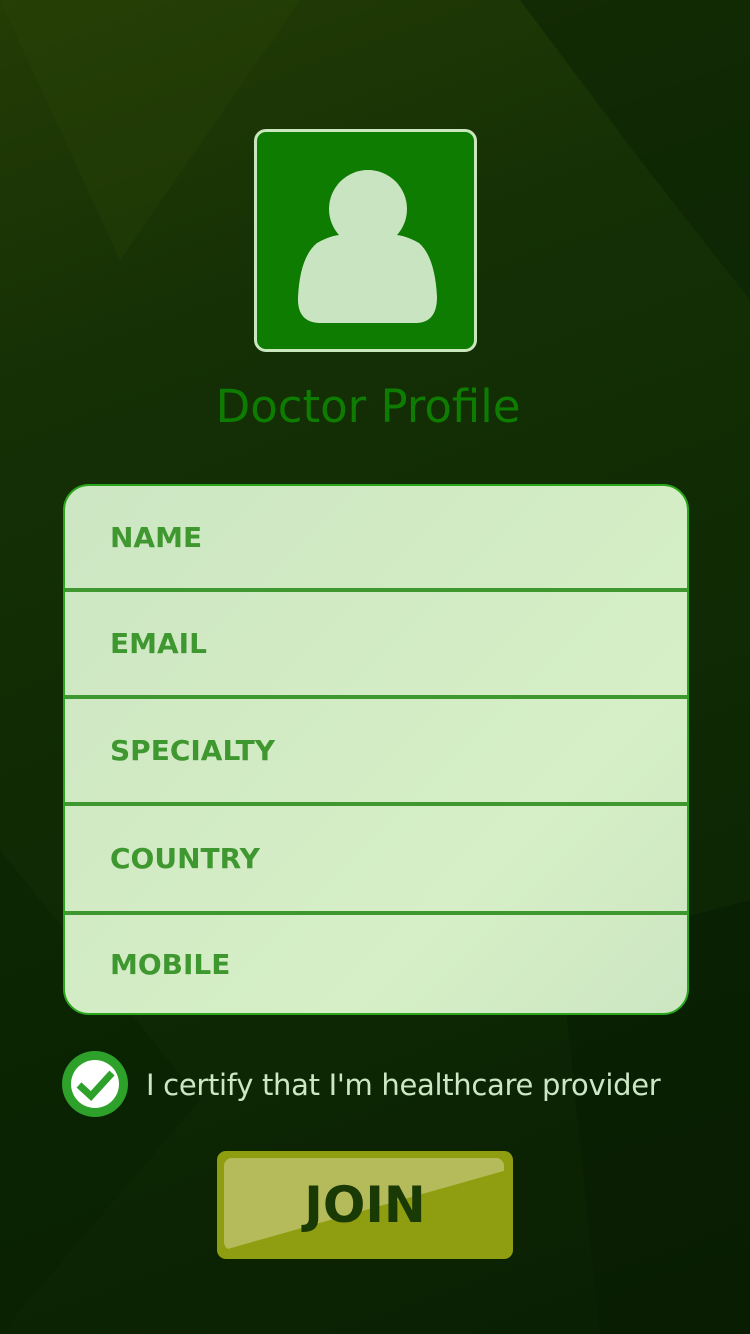 The image size is (750, 1334). I want to click on email-row, so click(376, 643).